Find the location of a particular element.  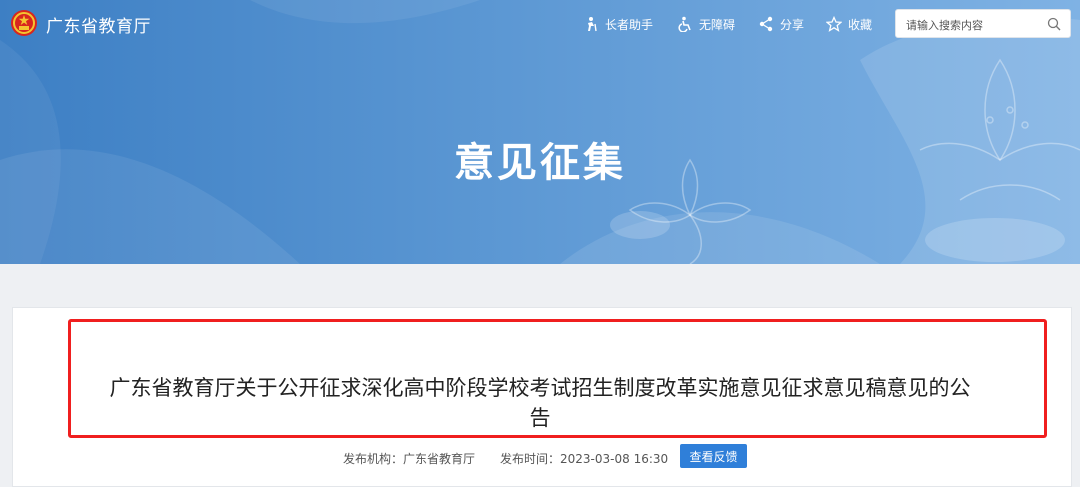

publish-time-label: 发布时间： is located at coordinates (530, 459).